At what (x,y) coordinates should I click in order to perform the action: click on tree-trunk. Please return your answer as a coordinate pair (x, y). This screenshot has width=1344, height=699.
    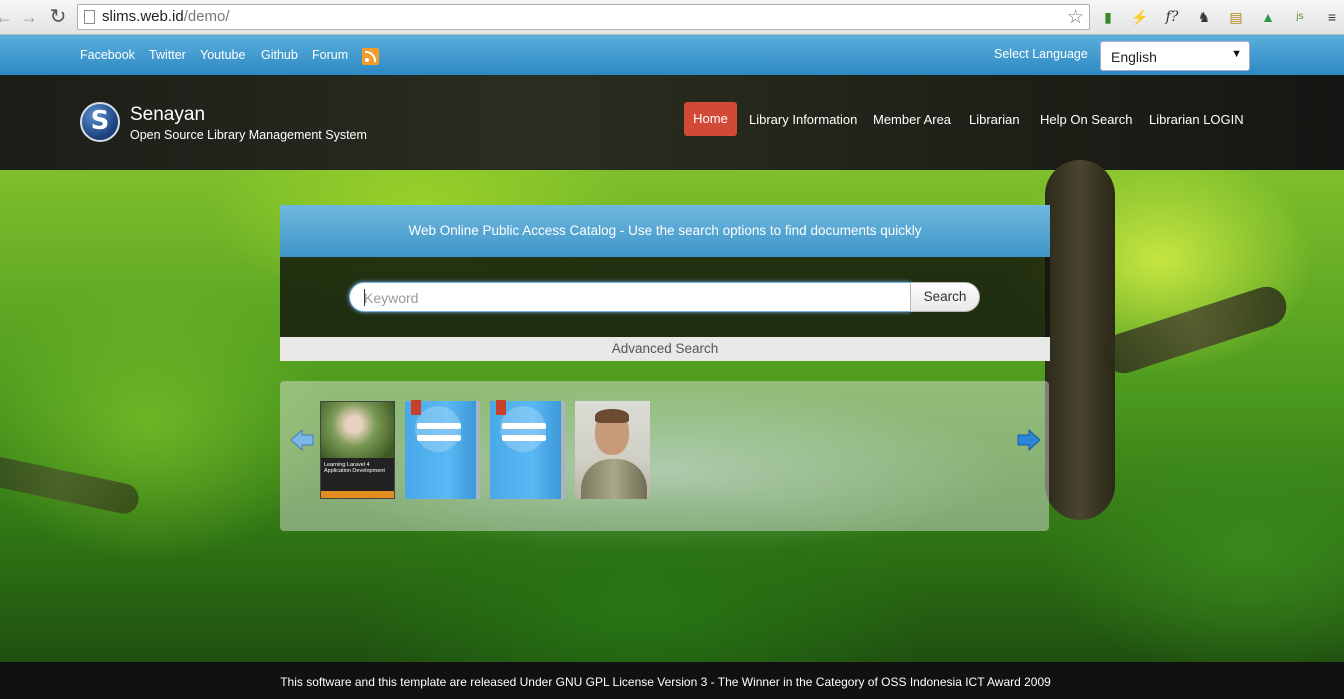
    Looking at the image, I should click on (1080, 340).